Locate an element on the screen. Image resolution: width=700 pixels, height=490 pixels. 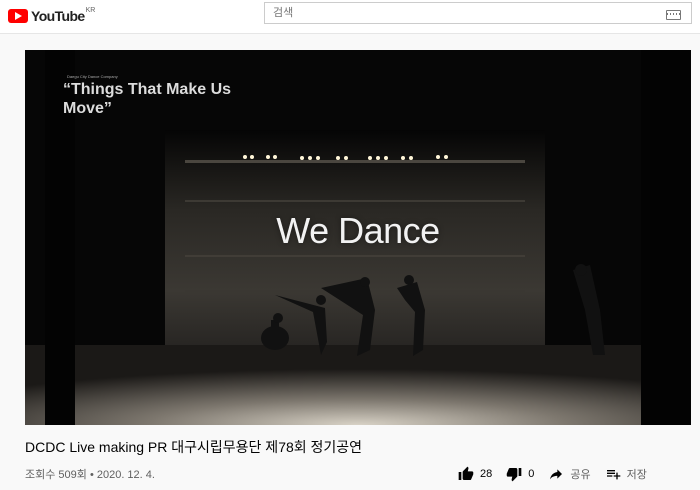
overlay-kicker: Daegu City Dance Company is located at coordinates (92, 76).